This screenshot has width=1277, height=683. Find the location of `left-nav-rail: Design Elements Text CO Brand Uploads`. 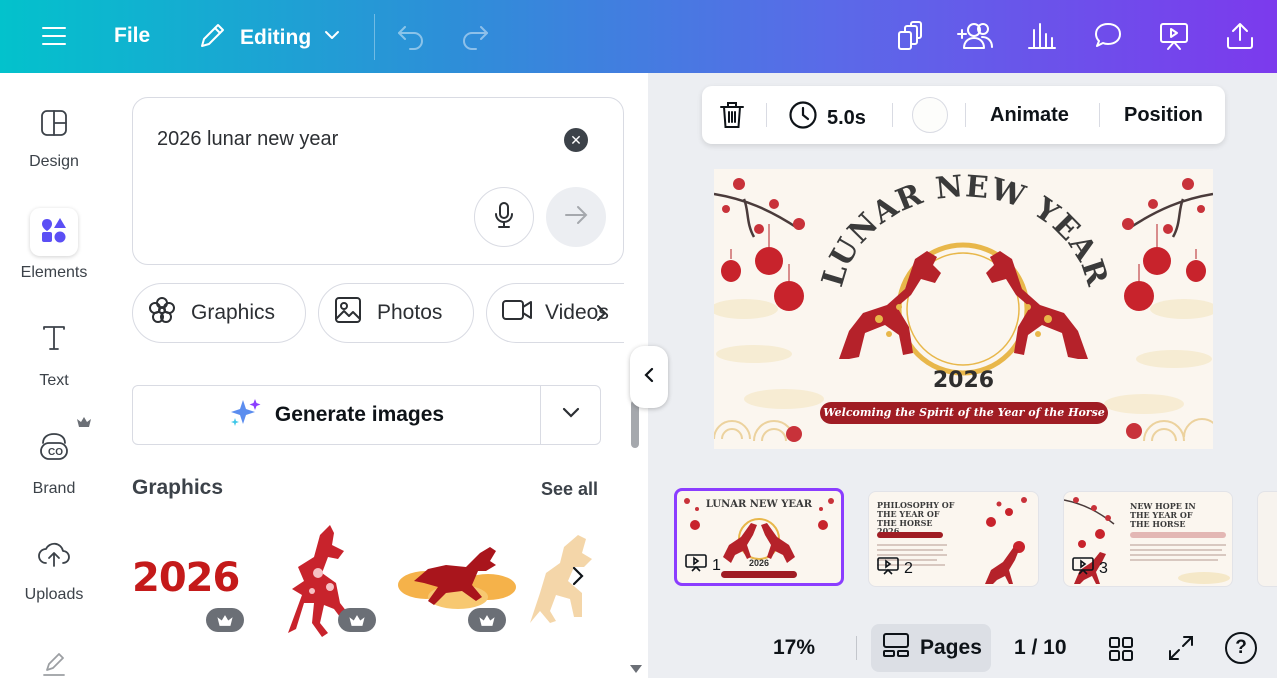

left-nav-rail: Design Elements Text CO Brand Uploads is located at coordinates (54, 375).